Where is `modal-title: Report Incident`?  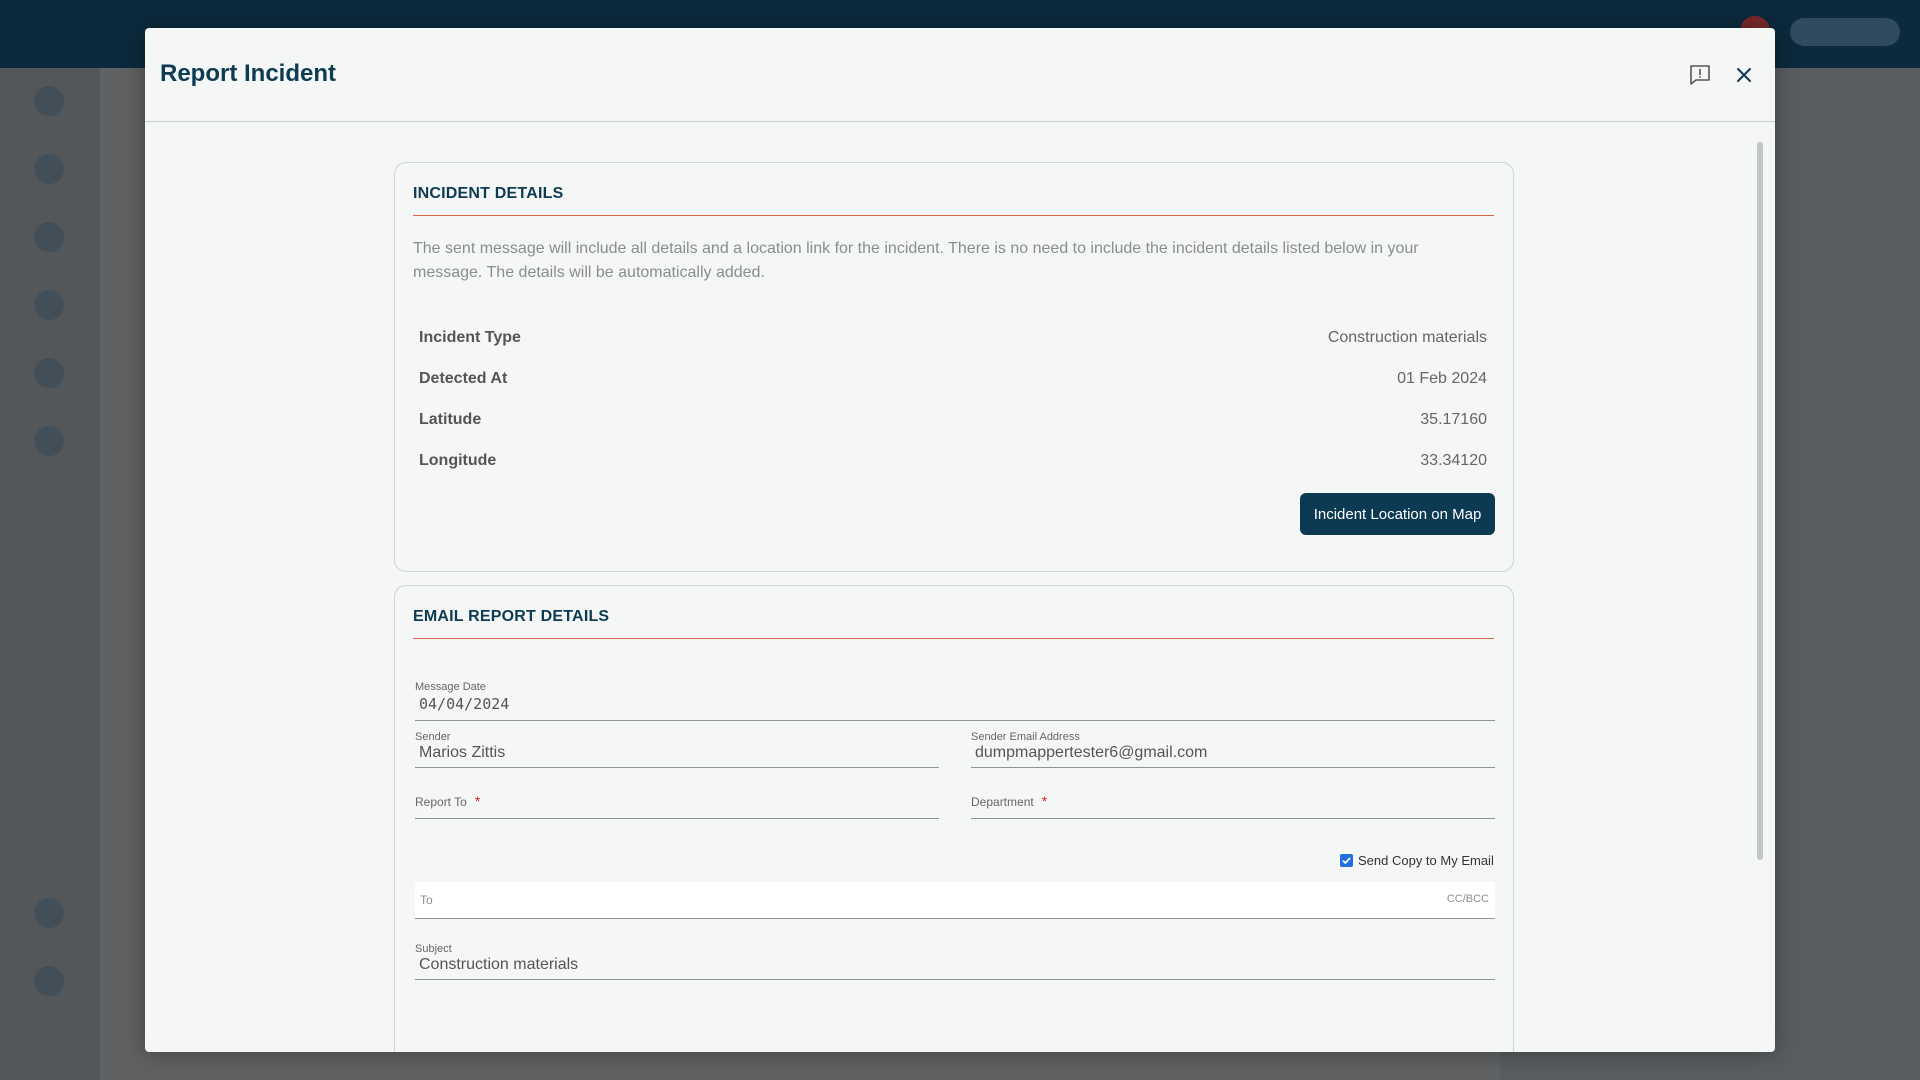 modal-title: Report Incident is located at coordinates (248, 73).